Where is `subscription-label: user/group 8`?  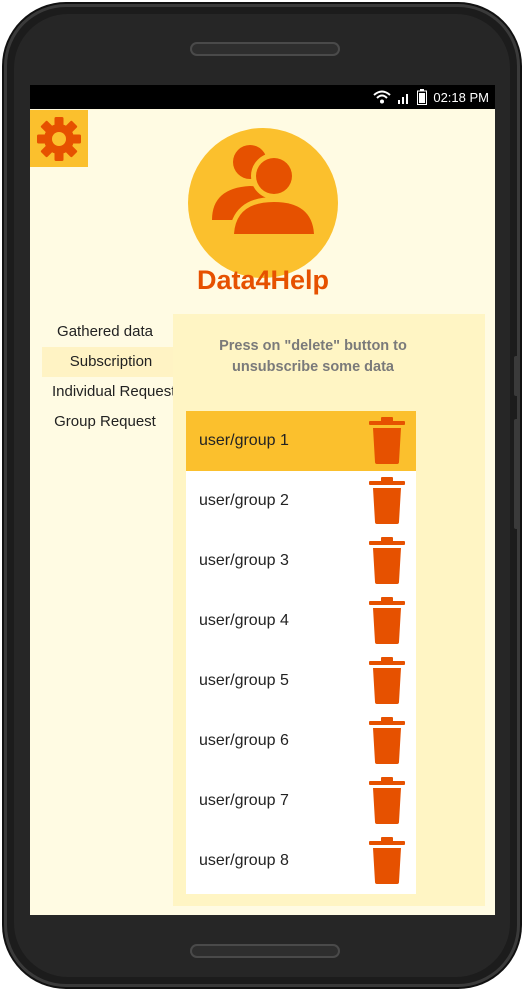
subscription-label: user/group 8 is located at coordinates (244, 860).